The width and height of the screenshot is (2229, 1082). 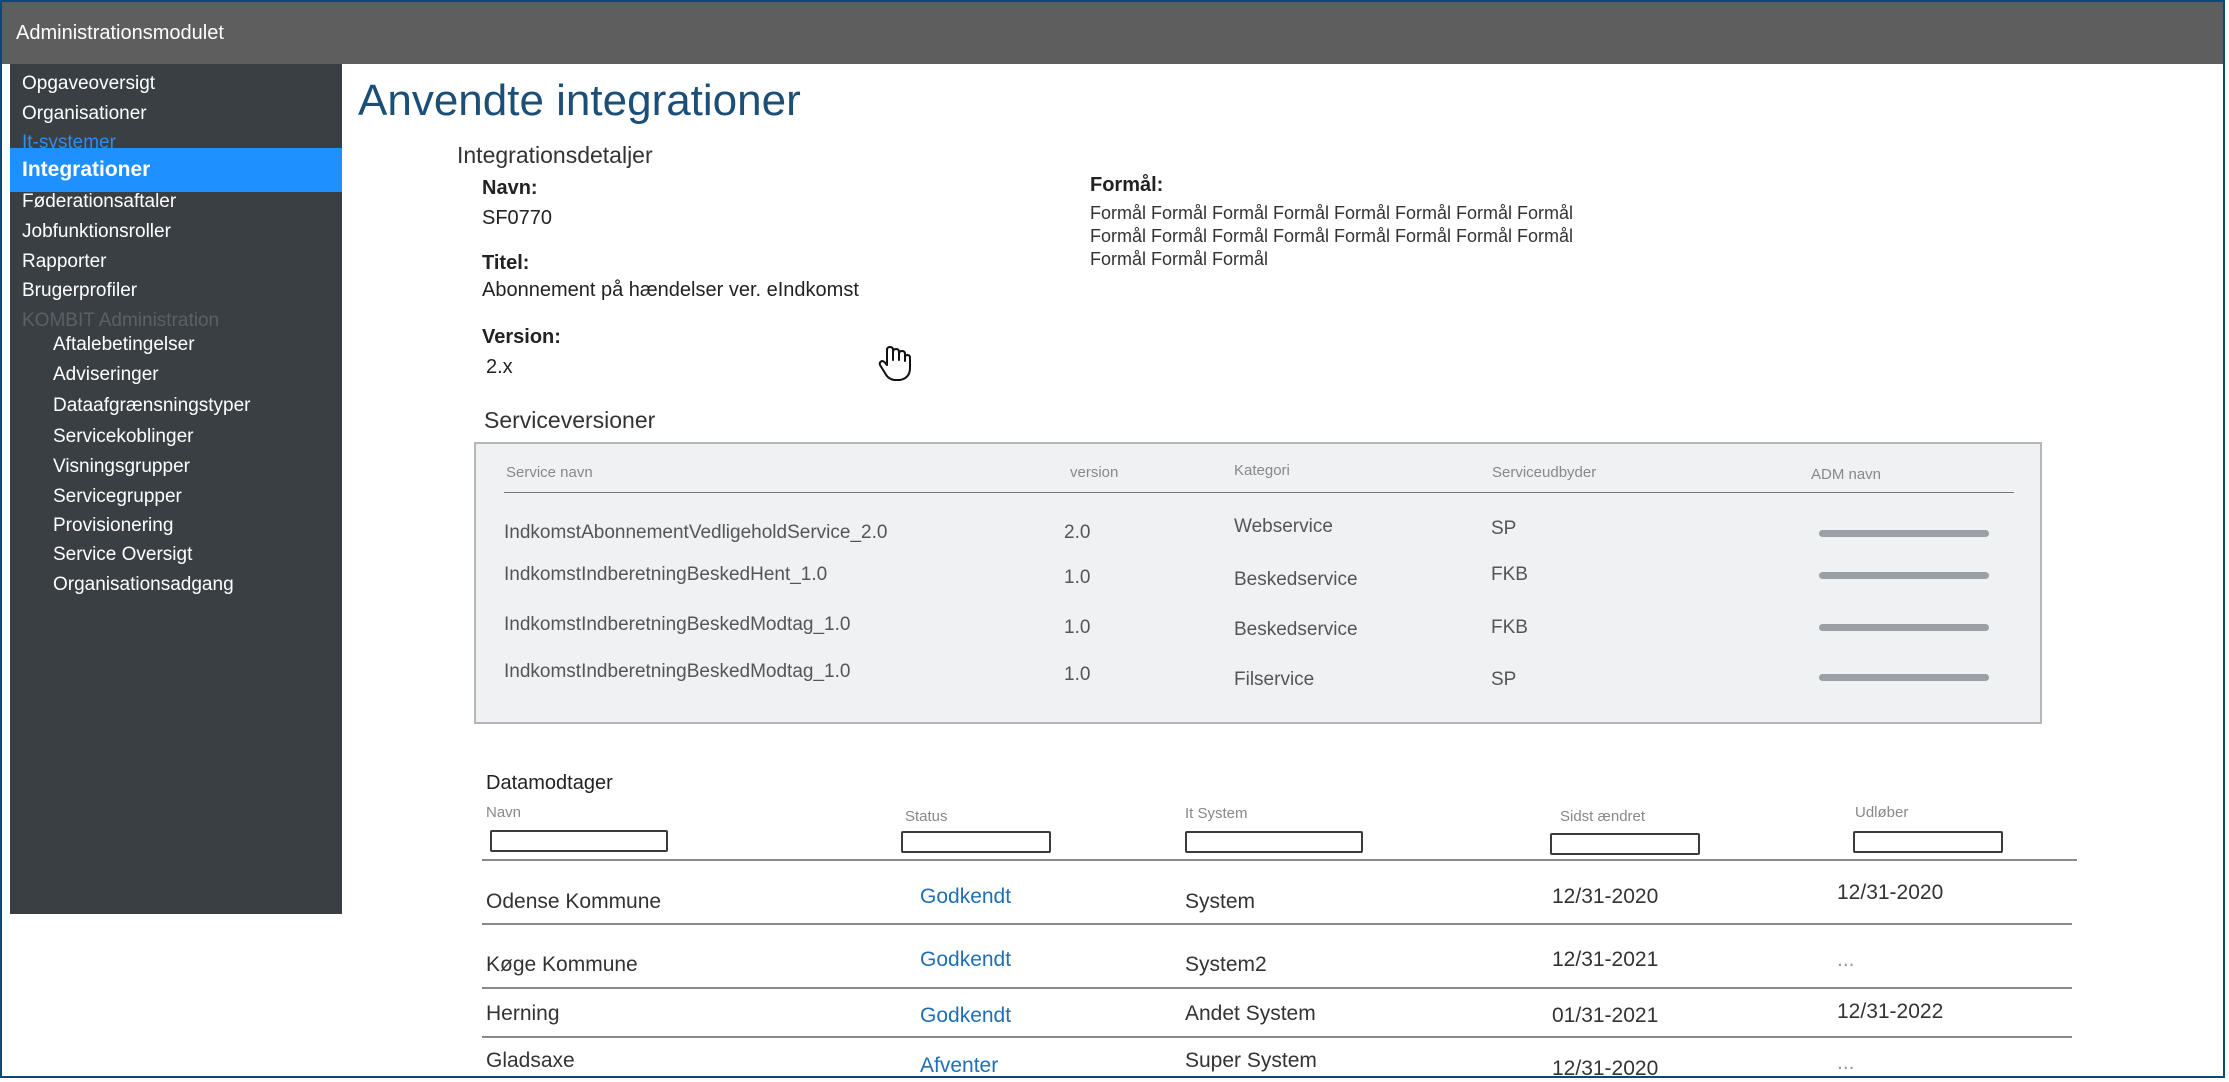 I want to click on serviceversions-heading: Serviceversioner, so click(x=570, y=420).